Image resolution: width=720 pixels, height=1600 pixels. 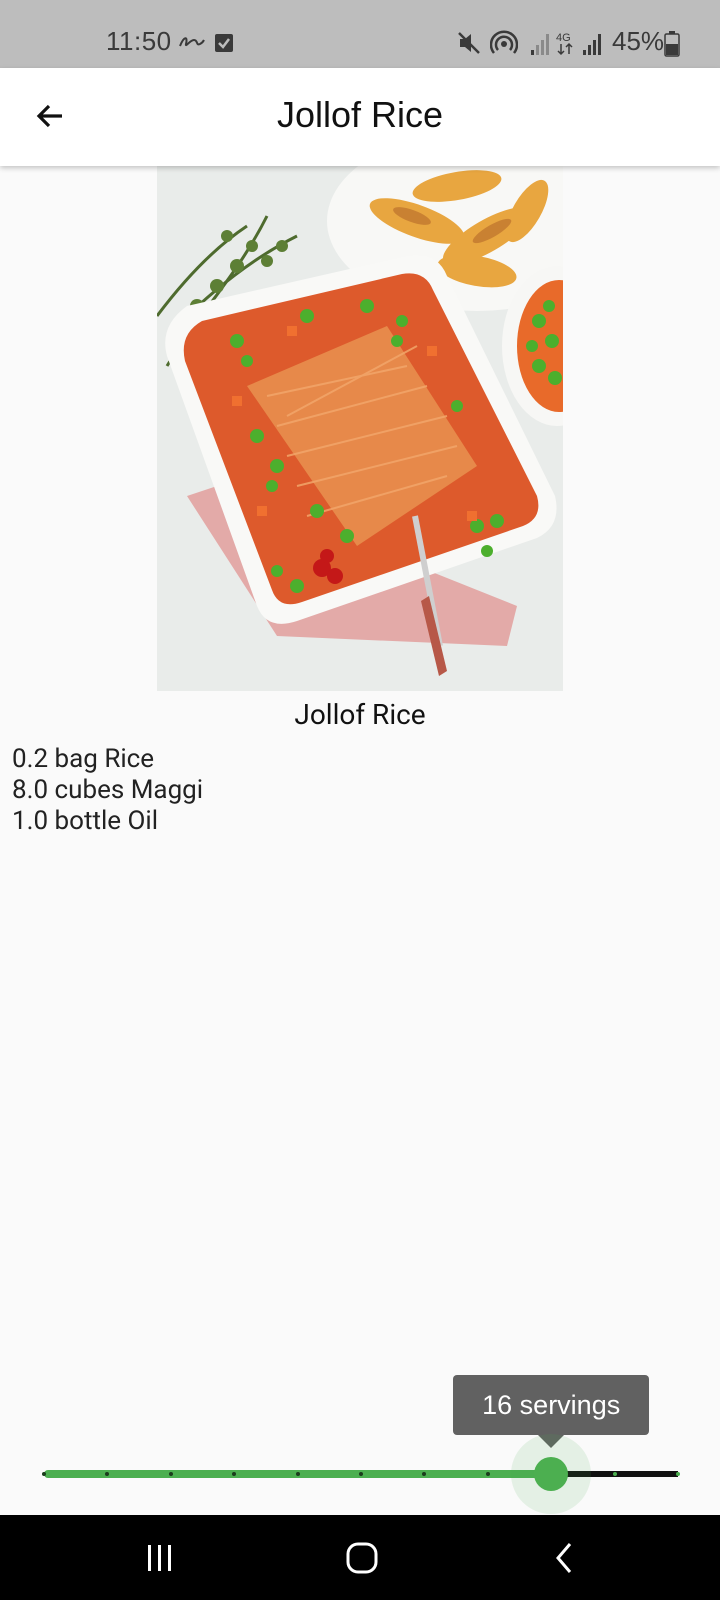 I want to click on status-time: 11:50, so click(x=139, y=41).